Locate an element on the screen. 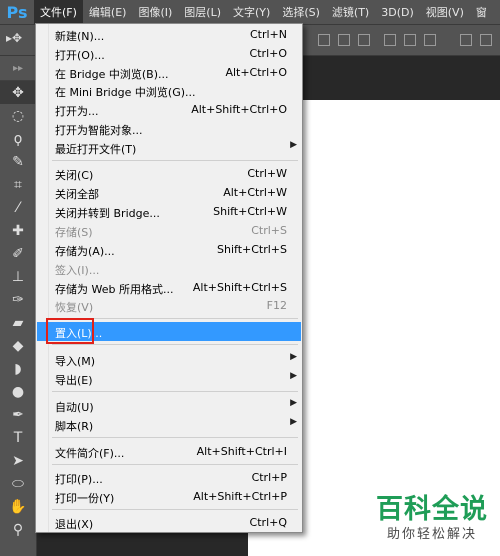  menu-image: 图像(I) is located at coordinates (155, 12).